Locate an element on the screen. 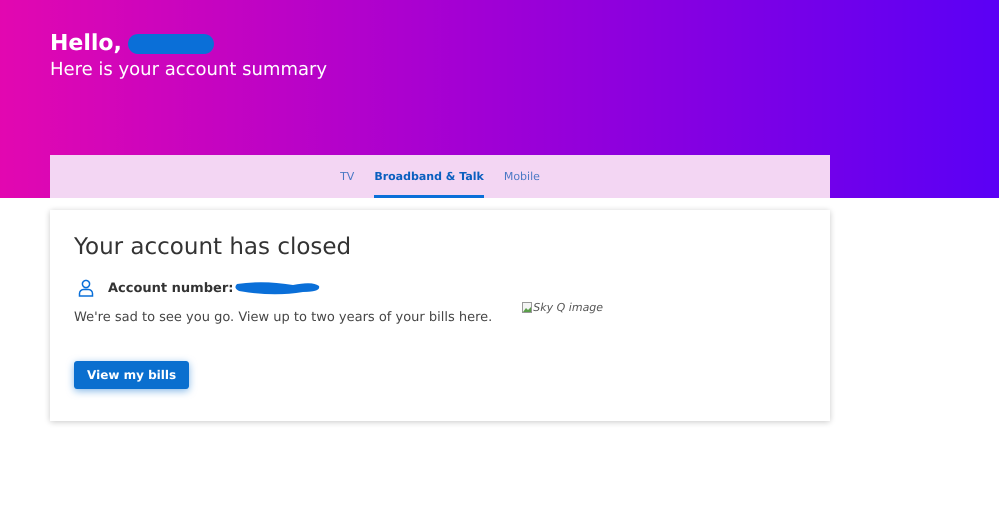 This screenshot has width=999, height=509. subtitle: Here is your account summary is located at coordinates (189, 70).